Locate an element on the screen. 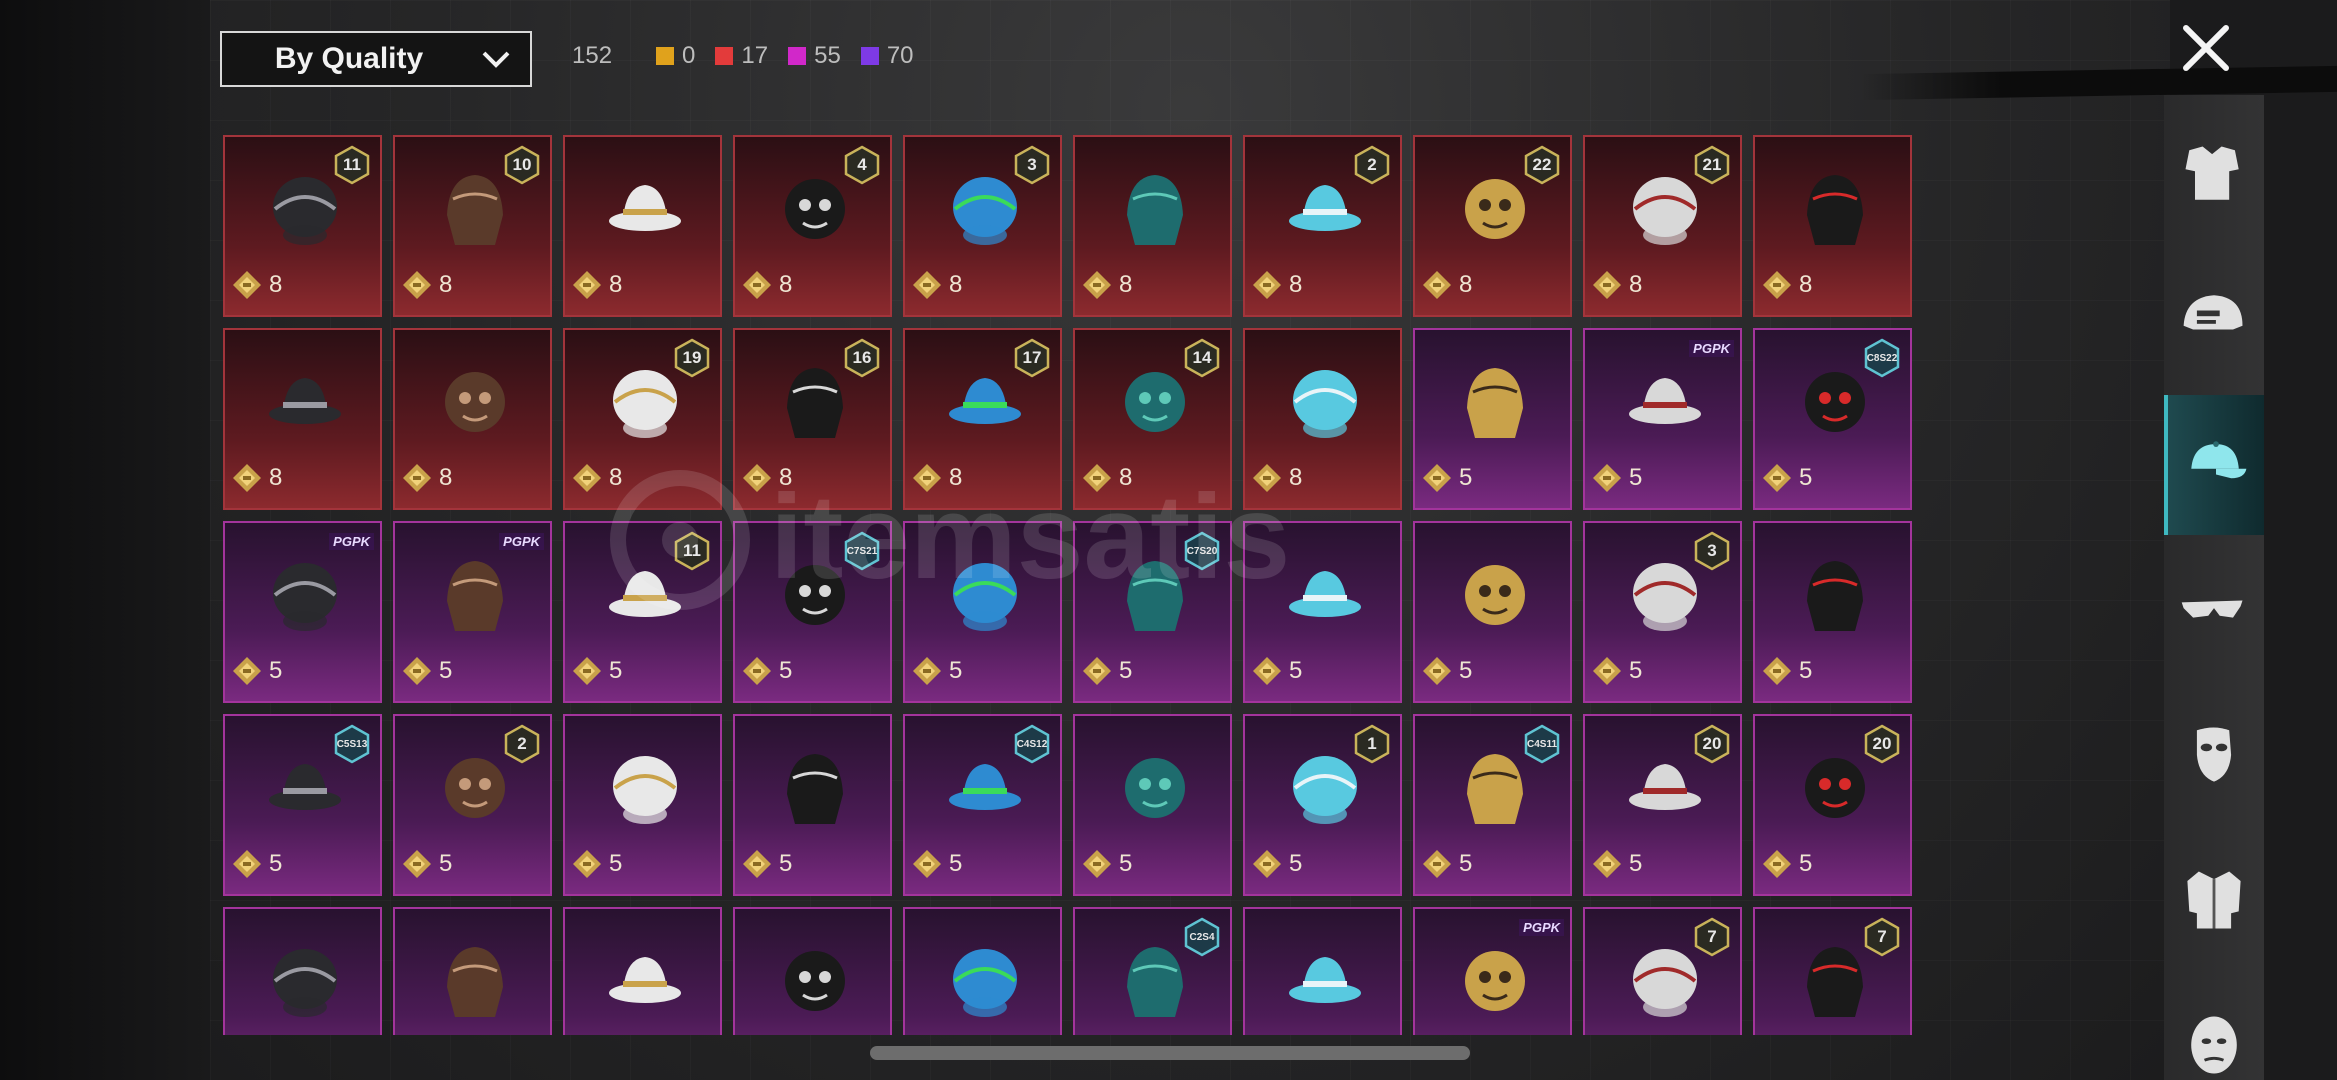 The height and width of the screenshot is (1080, 2337). panda-head-icon is located at coordinates (475, 596).